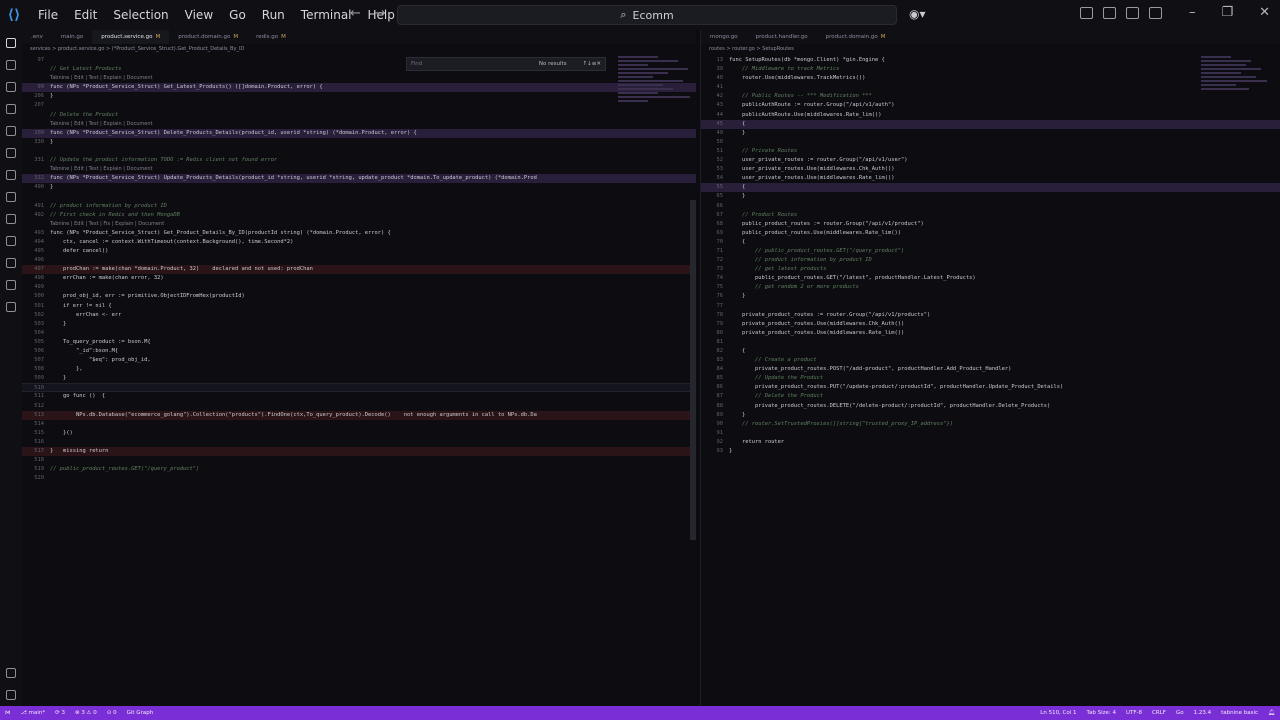 This screenshot has height=720, width=1280. Describe the element at coordinates (11, 241) in the screenshot. I see `database-icon` at that location.